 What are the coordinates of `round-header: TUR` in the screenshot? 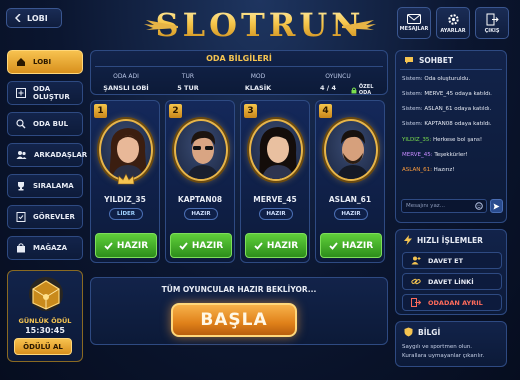 It's located at (188, 76).